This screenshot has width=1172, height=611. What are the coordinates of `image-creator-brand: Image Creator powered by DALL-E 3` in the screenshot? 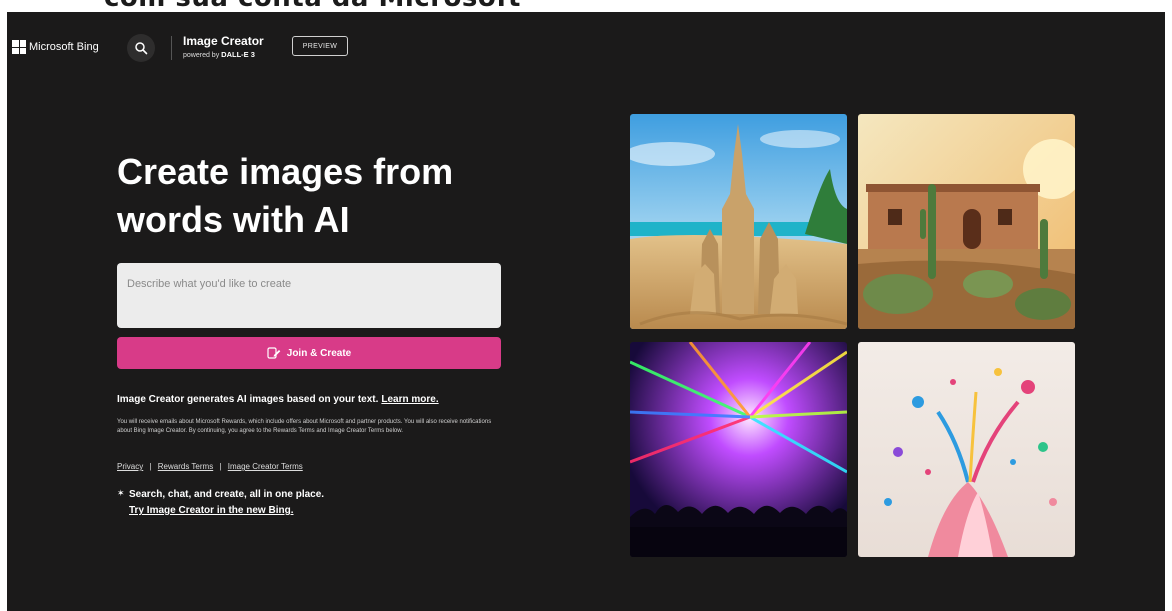 It's located at (223, 47).